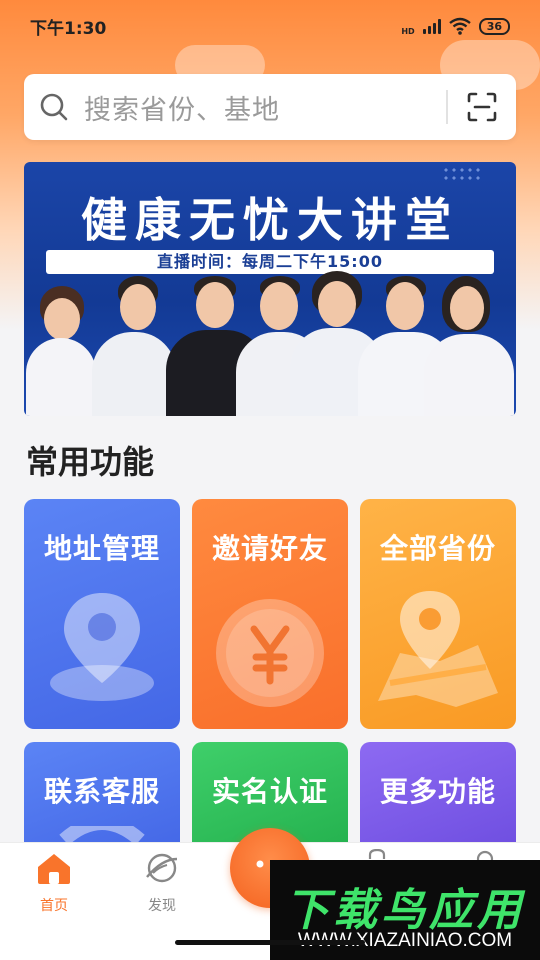 The width and height of the screenshot is (540, 960). I want to click on map-pin-icon, so click(438, 649).